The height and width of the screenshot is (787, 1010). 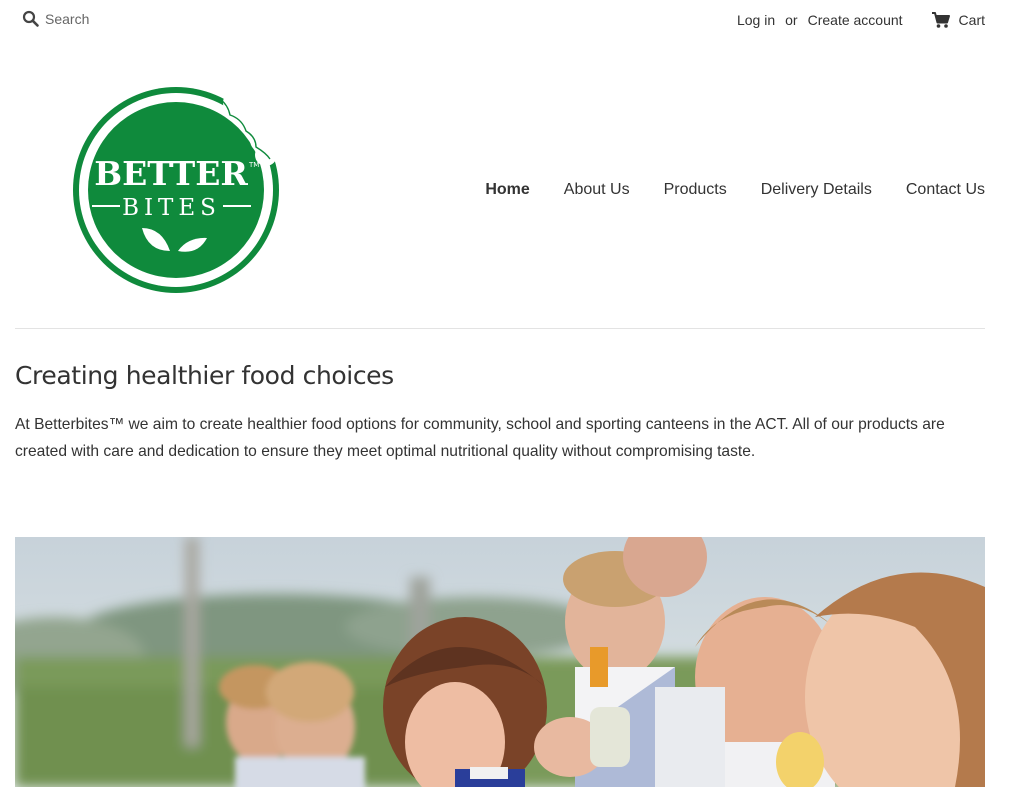 What do you see at coordinates (791, 20) in the screenshot?
I see `or-text: or` at bounding box center [791, 20].